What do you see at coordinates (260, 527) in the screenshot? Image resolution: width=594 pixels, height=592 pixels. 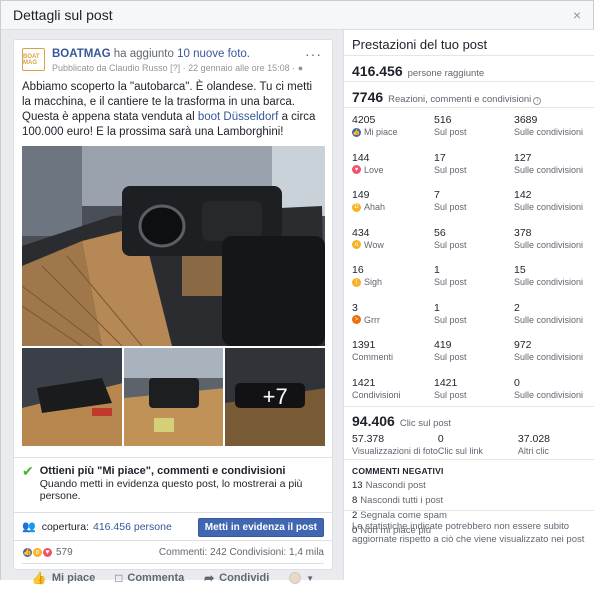 I see `boost-post-button: Metti in evidenza il post` at bounding box center [260, 527].